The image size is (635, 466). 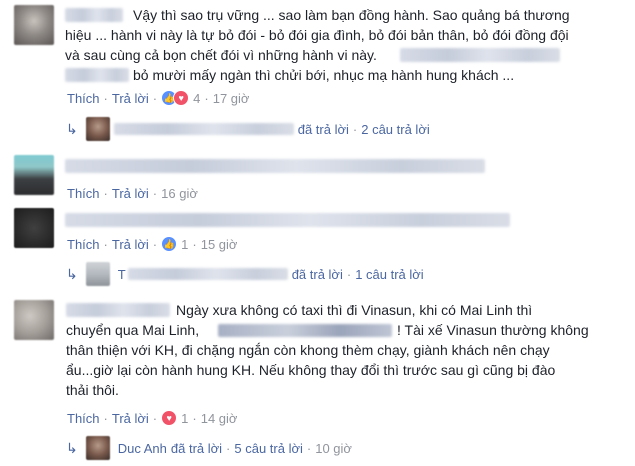 What do you see at coordinates (133, 330) in the screenshot?
I see `comment-text-line: chuyển qua Mai Linh,` at bounding box center [133, 330].